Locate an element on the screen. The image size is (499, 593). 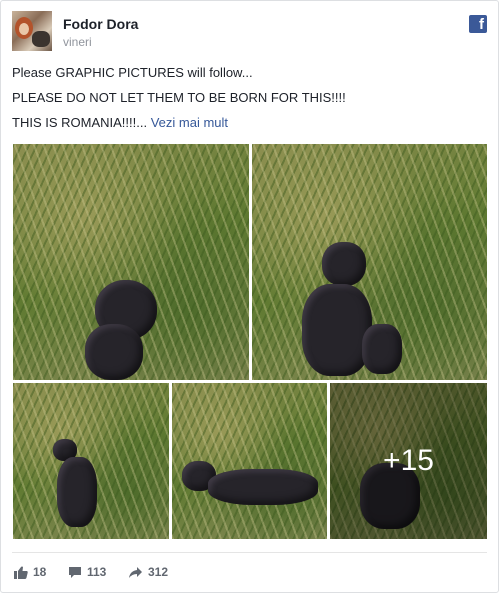
photo-5: +15 is located at coordinates (408, 461).